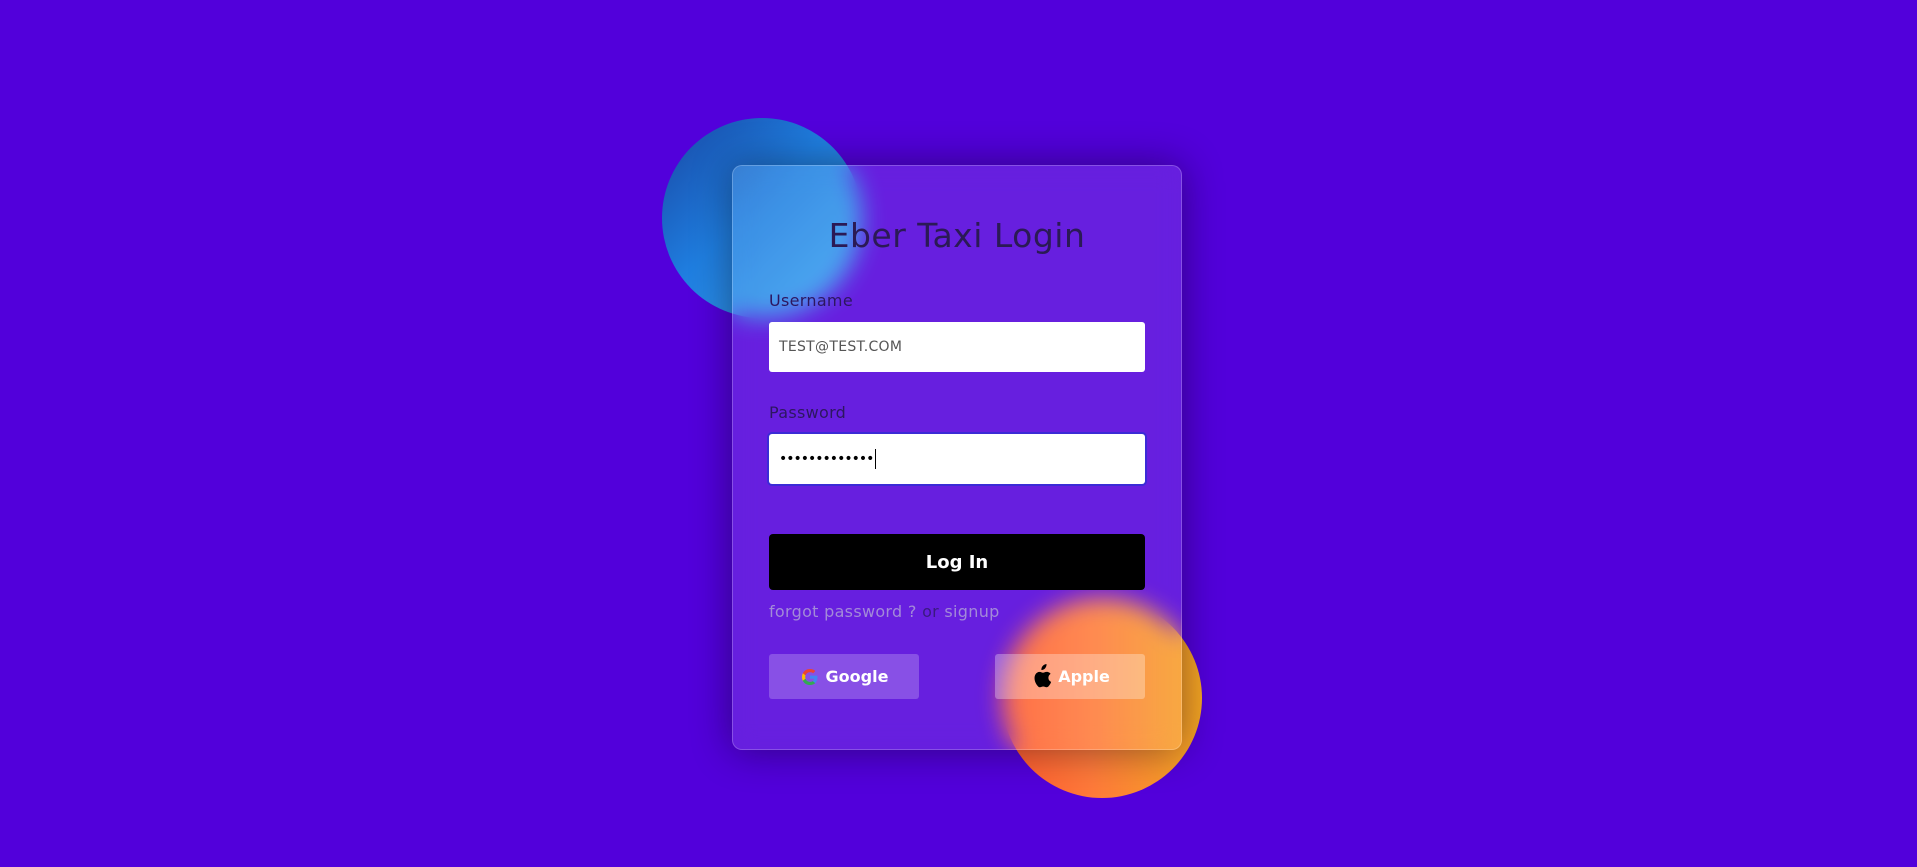 The width and height of the screenshot is (1917, 867). I want to click on login-button: Log In, so click(957, 562).